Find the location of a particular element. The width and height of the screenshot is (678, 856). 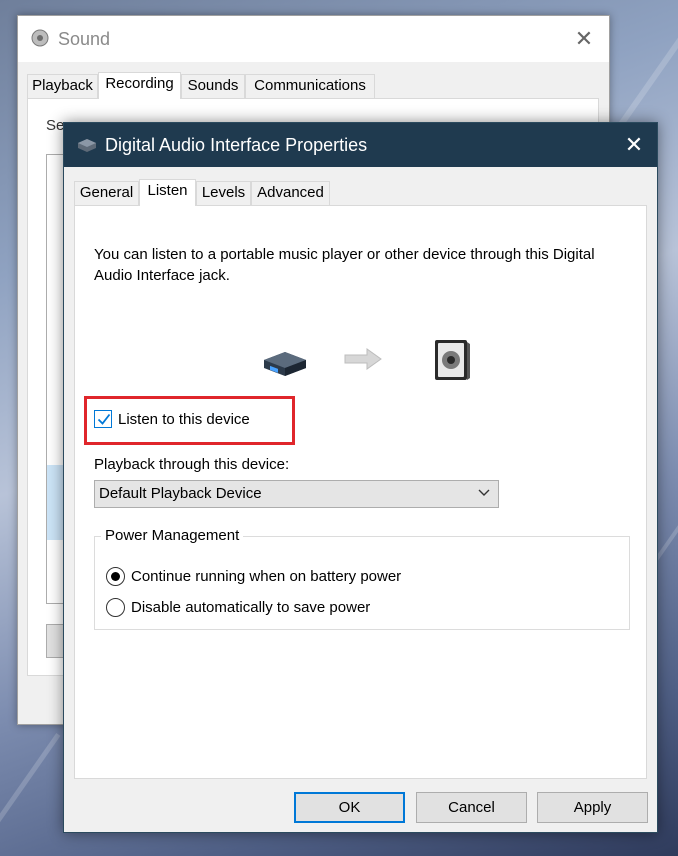

tab-general: General is located at coordinates (106, 193).